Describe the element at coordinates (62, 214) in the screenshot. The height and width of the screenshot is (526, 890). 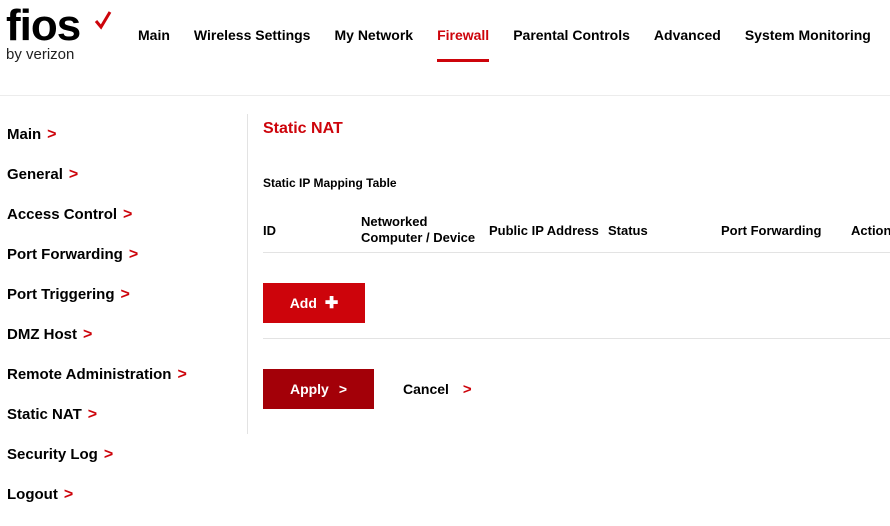
I see `sidebar-item-label: Access Control` at that location.